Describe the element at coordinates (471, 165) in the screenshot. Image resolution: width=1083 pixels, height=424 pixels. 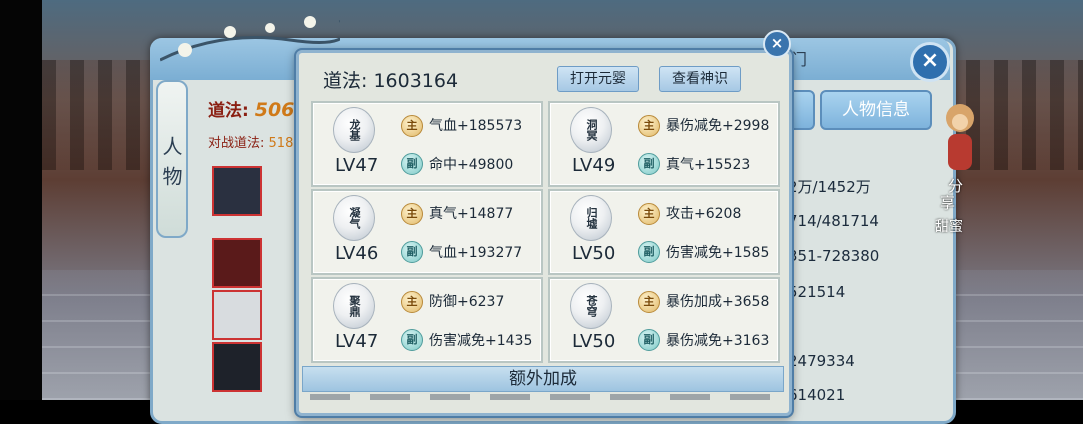
I see `sub-attr-text: 命中+49800` at that location.